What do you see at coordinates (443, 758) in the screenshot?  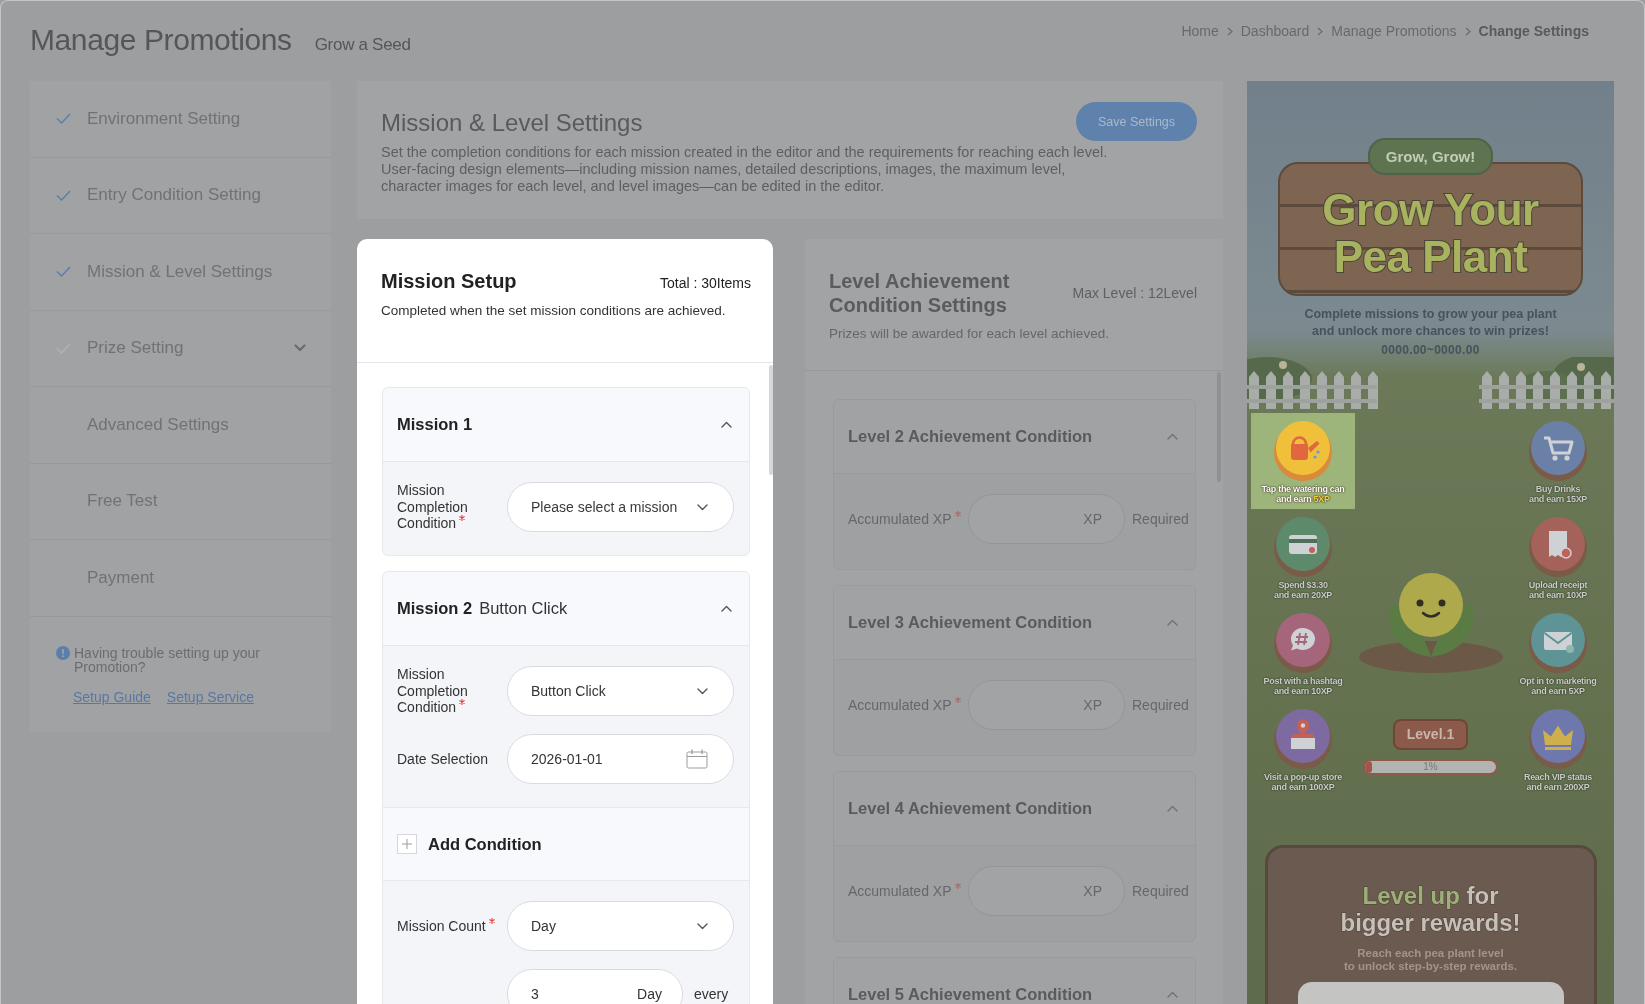 I see `field-label: Date Selection` at bounding box center [443, 758].